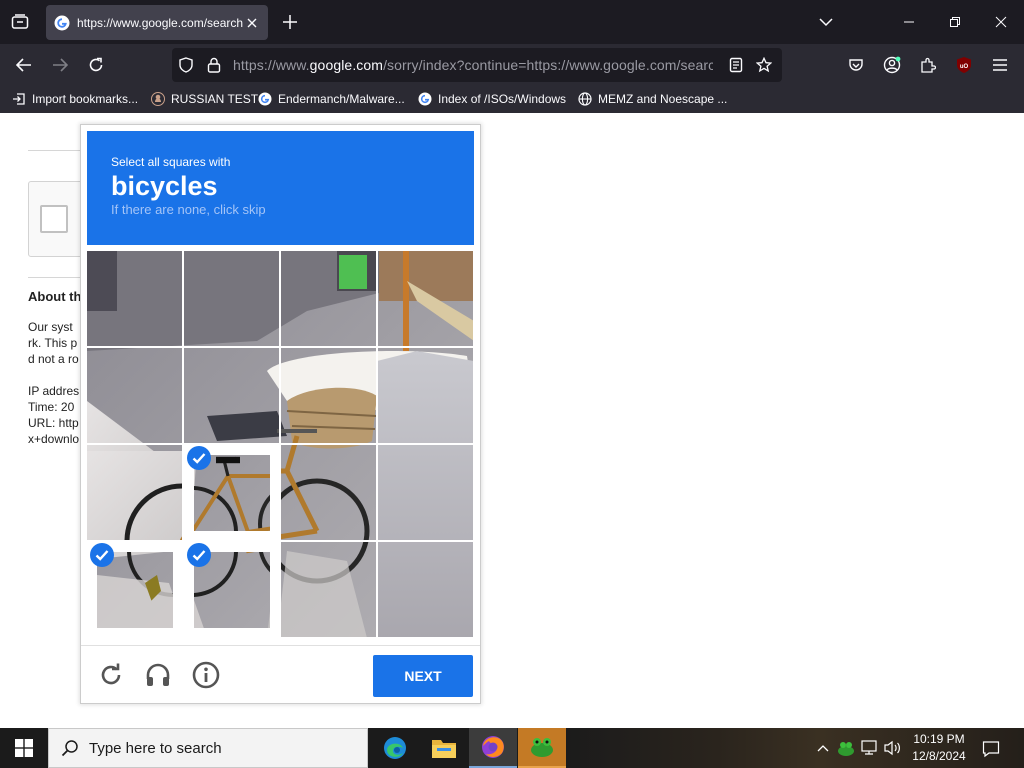 The height and width of the screenshot is (768, 1024). I want to click on clock-date: 12/8/2024, so click(939, 756).